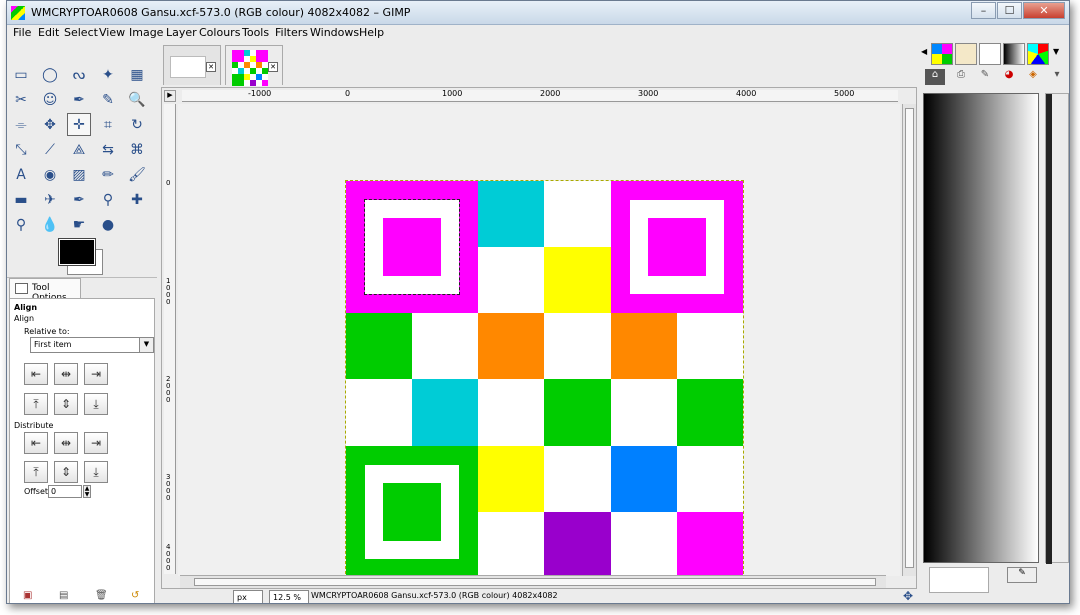  Describe the element at coordinates (255, 32) in the screenshot. I see `menu-tools: Tools` at that location.